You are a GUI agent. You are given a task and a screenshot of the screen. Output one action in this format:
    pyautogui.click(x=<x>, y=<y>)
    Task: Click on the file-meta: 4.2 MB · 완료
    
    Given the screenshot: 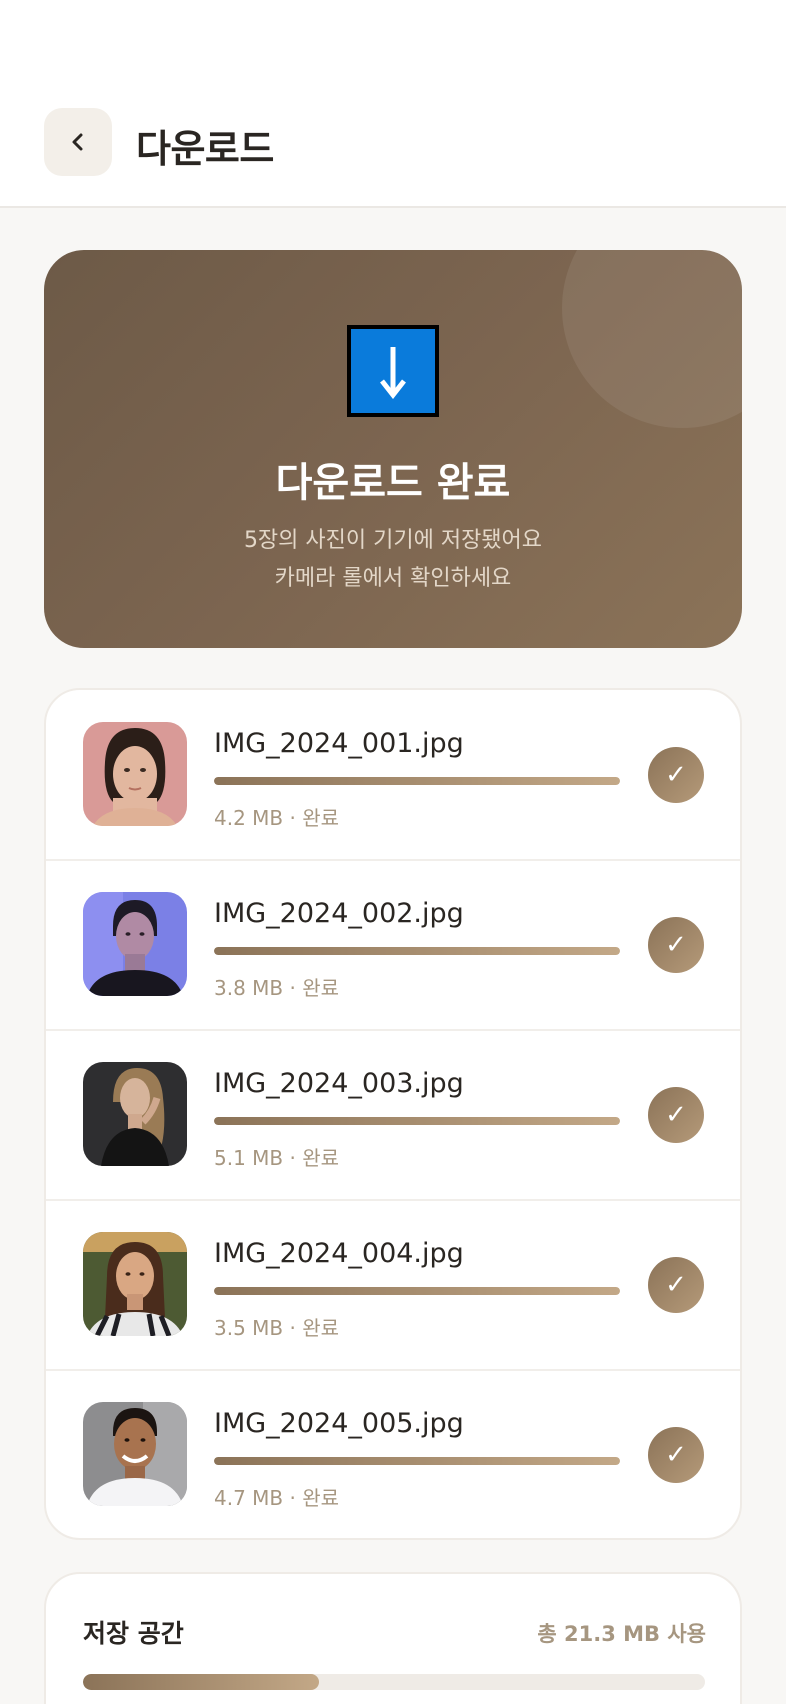 What is the action you would take?
    pyautogui.click(x=277, y=818)
    